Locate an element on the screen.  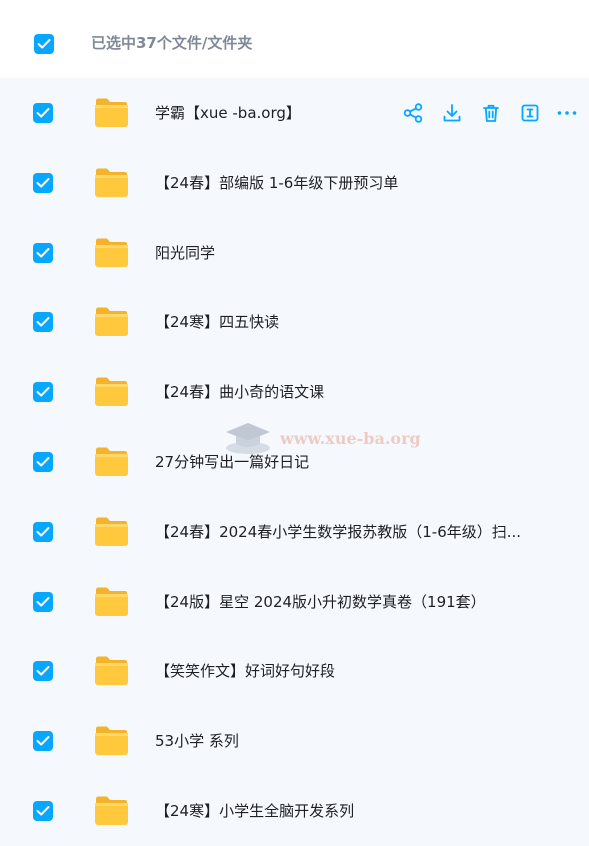
file-row: 53小学 系列 is located at coordinates (294, 741).